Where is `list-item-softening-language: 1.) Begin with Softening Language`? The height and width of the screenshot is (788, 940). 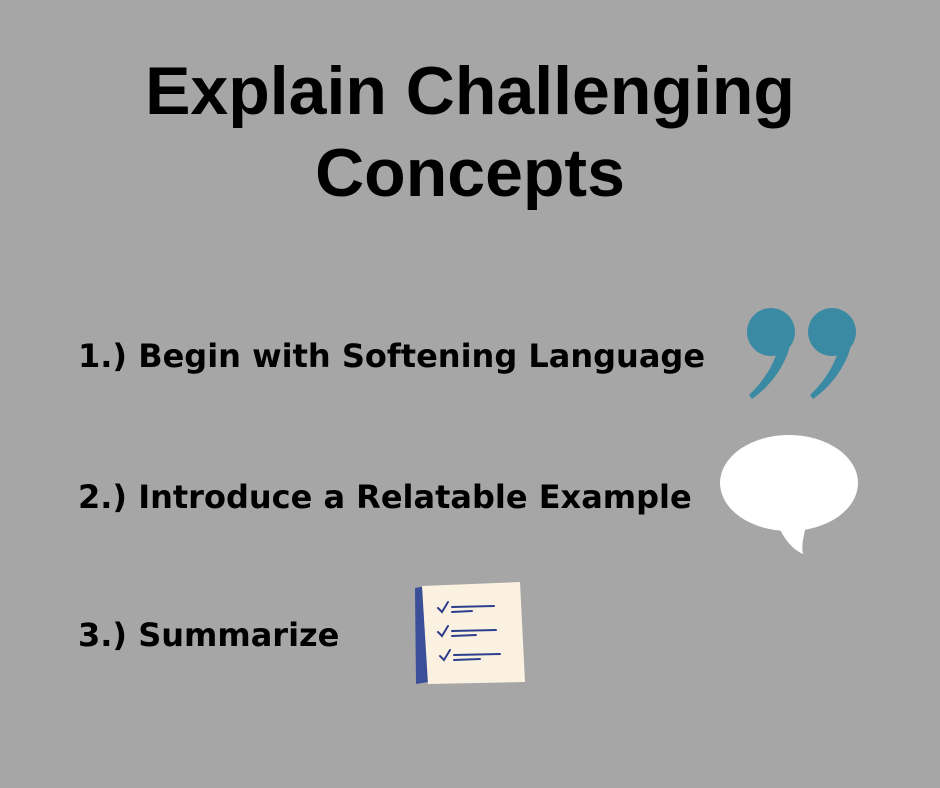
list-item-softening-language: 1.) Begin with Softening Language is located at coordinates (392, 356).